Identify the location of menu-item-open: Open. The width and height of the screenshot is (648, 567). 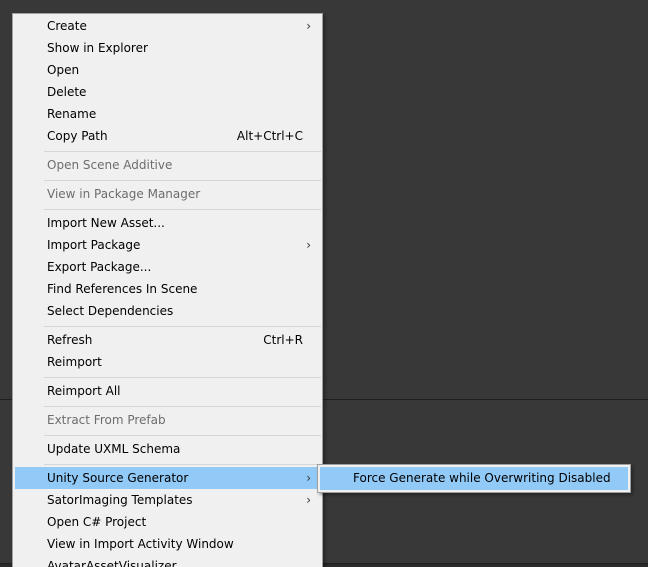
(167, 70).